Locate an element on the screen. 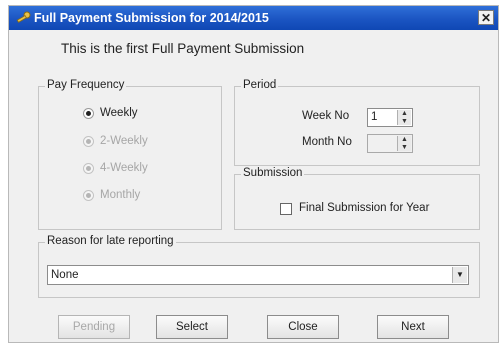 The image size is (499, 347). final-submission-checkbox is located at coordinates (286, 209).